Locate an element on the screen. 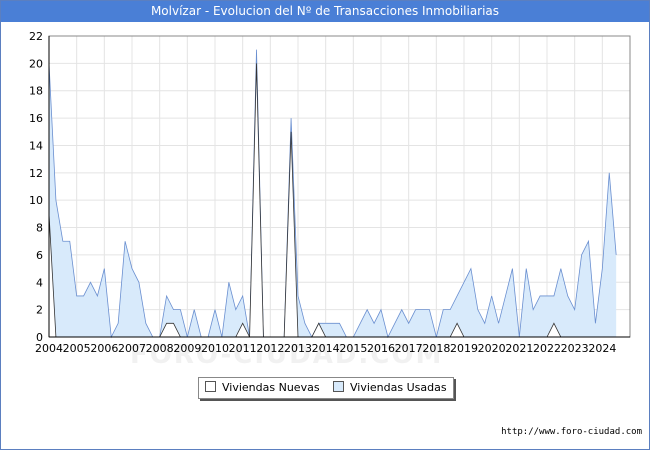  y-tick-label: 6 is located at coordinates (39, 255).